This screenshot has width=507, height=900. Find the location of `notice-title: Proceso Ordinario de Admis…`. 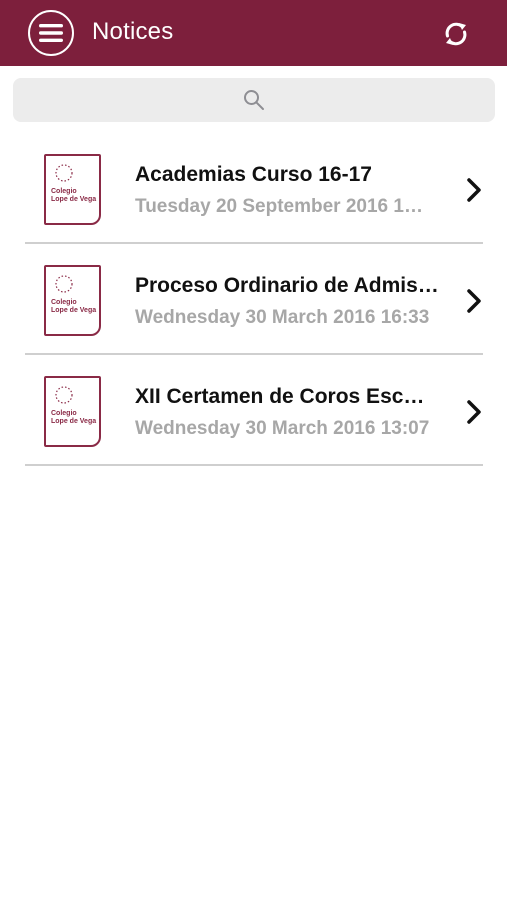

notice-title: Proceso Ordinario de Admis… is located at coordinates (287, 285).